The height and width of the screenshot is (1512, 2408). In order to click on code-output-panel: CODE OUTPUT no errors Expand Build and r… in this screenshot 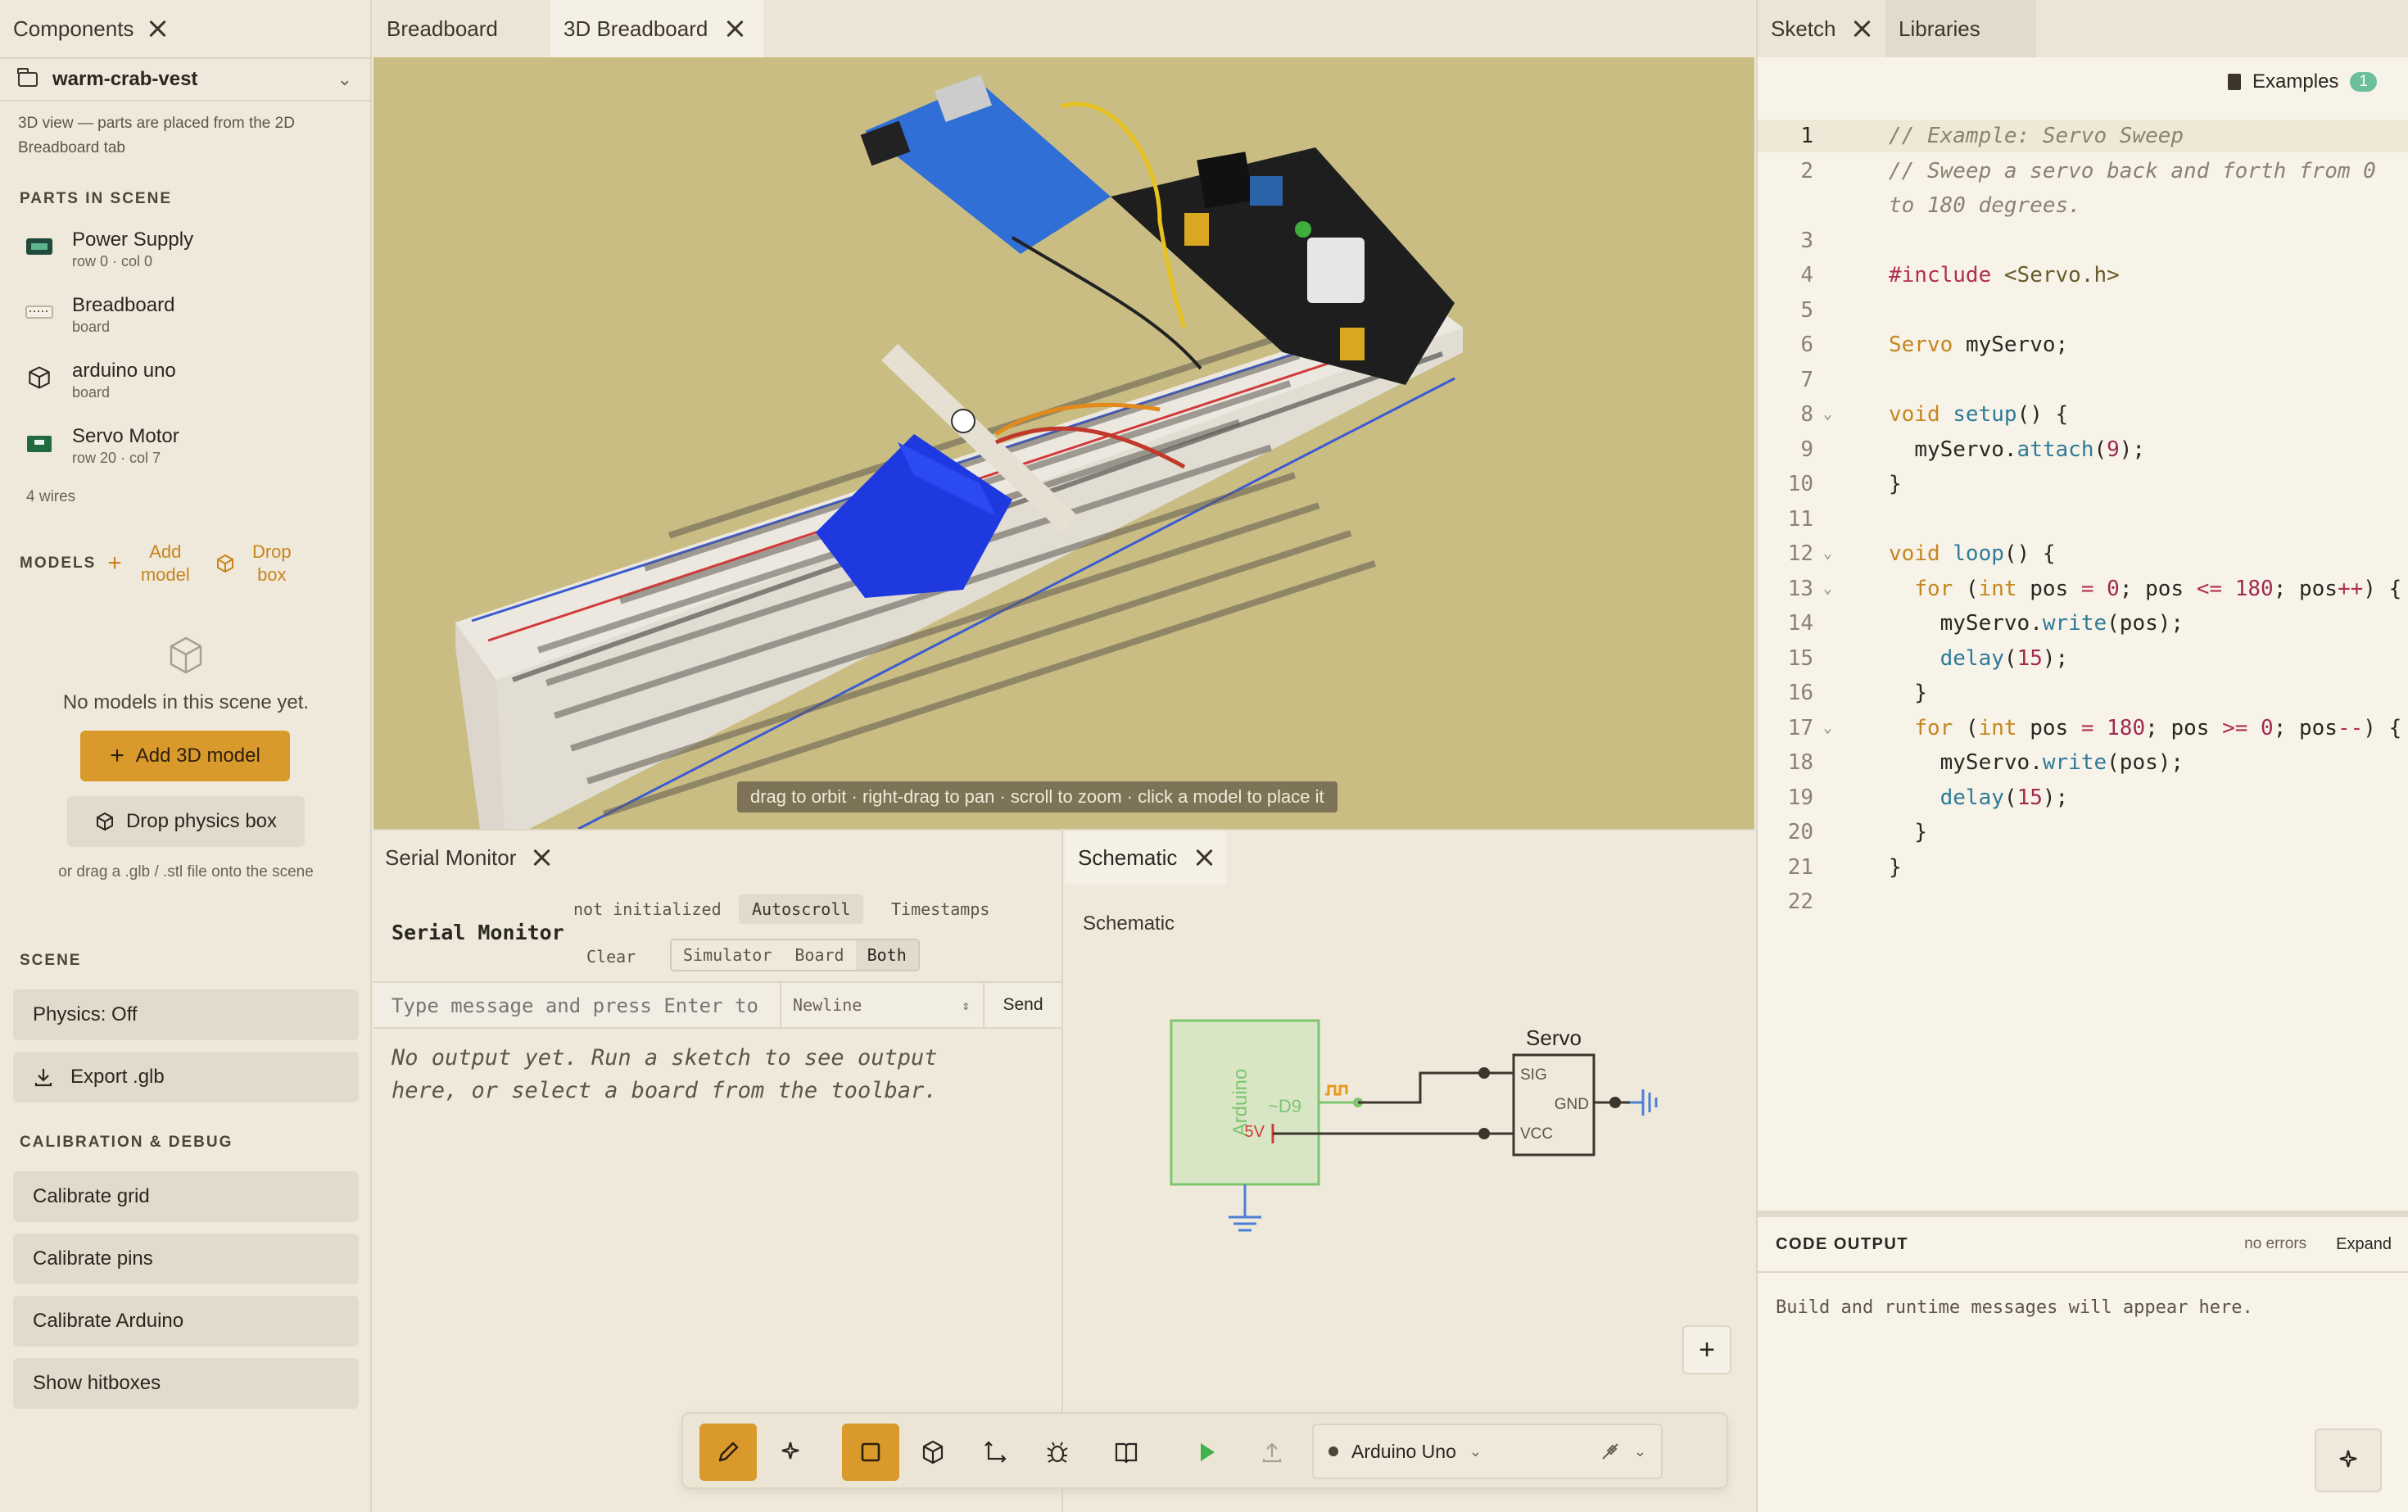, I will do `click(2083, 1361)`.